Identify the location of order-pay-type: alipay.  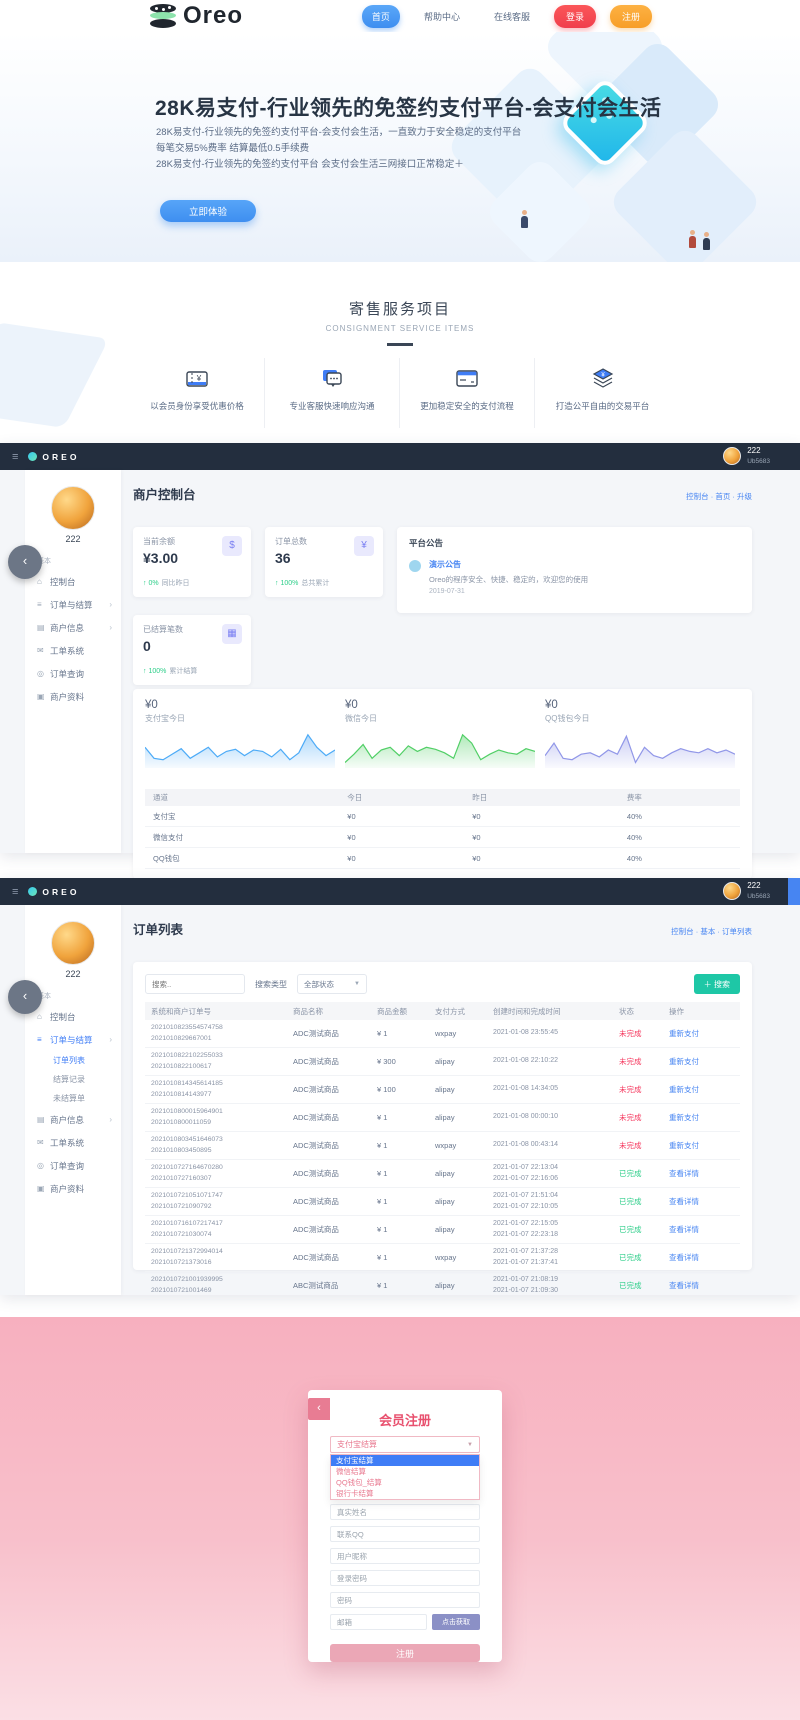
(445, 1089).